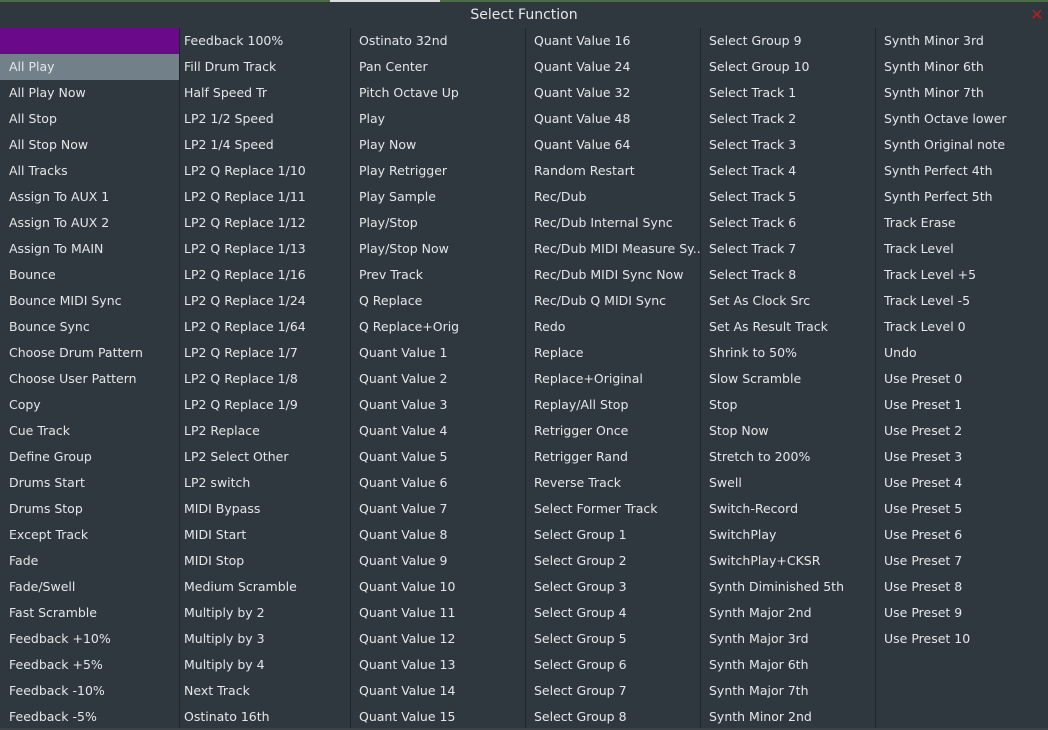  I want to click on function-item: Track Level +5, so click(961, 275).